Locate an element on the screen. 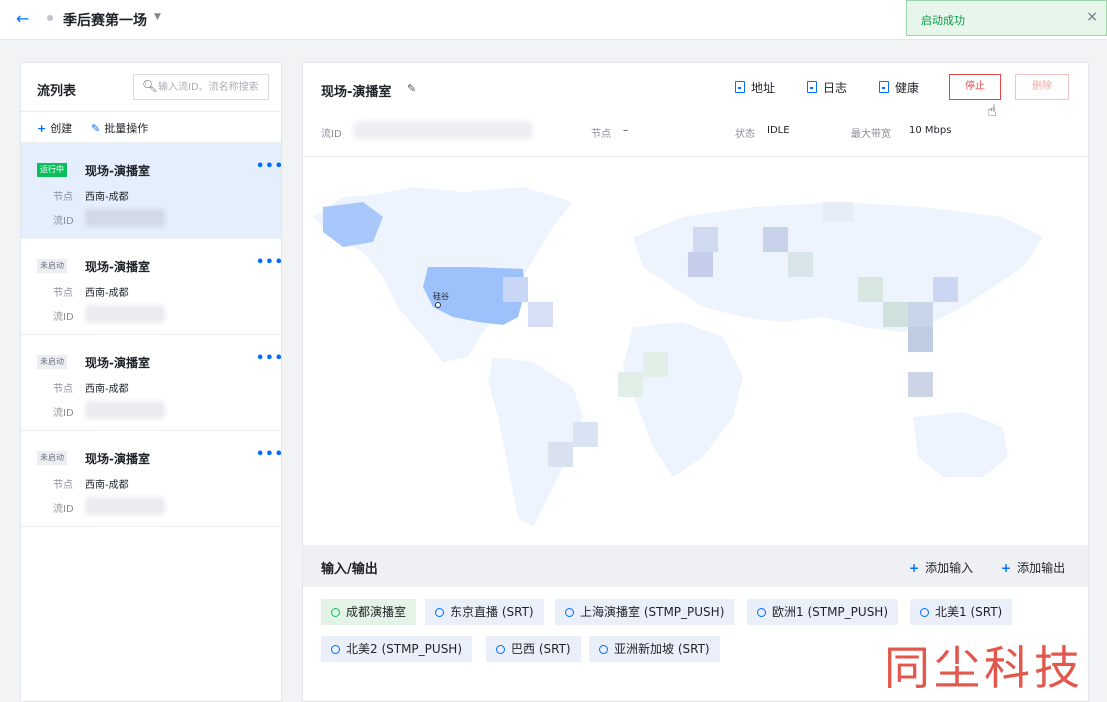 The width and height of the screenshot is (1107, 702). io-chip: 巴西 (SRT) is located at coordinates (533, 649).